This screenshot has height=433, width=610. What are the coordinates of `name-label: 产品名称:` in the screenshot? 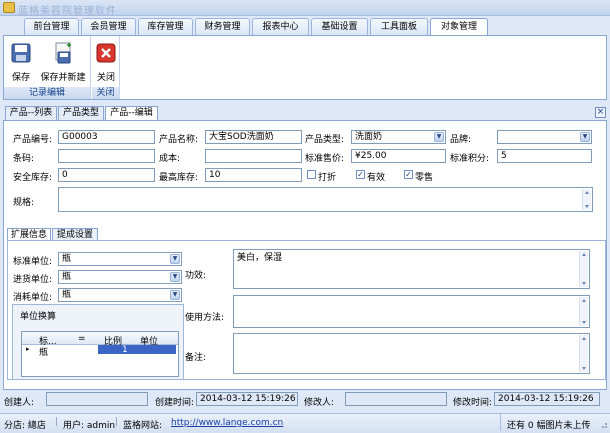 It's located at (179, 140).